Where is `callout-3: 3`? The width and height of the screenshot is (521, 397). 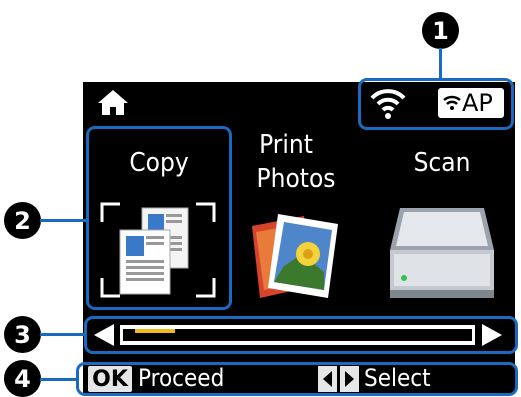
callout-3: 3 is located at coordinates (22, 334).